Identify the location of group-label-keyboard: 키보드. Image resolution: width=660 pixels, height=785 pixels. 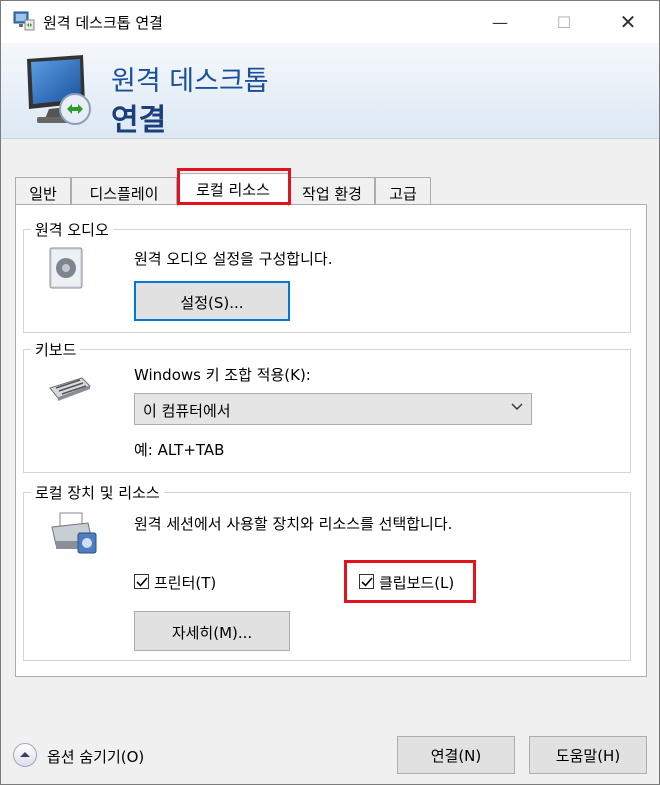
(56, 349).